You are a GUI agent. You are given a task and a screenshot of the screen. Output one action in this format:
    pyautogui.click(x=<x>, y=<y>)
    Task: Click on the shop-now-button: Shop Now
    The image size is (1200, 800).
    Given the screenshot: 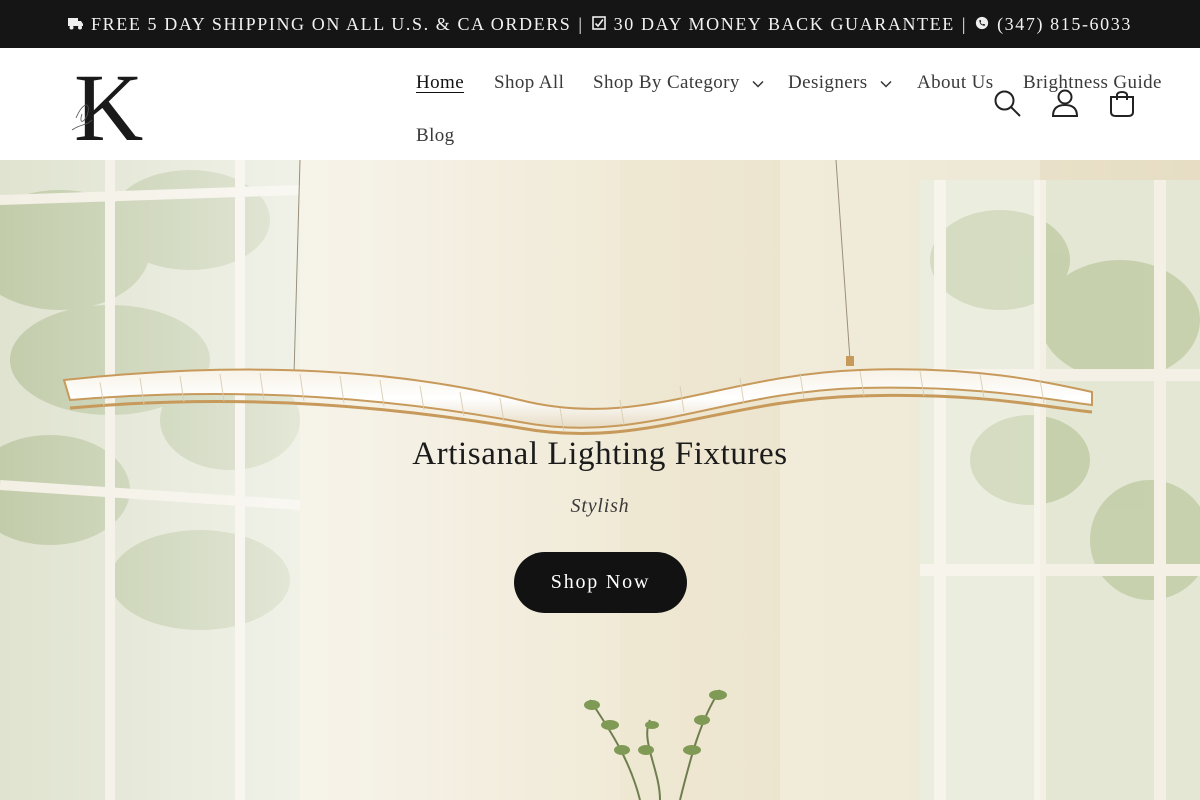 What is the action you would take?
    pyautogui.click(x=600, y=582)
    